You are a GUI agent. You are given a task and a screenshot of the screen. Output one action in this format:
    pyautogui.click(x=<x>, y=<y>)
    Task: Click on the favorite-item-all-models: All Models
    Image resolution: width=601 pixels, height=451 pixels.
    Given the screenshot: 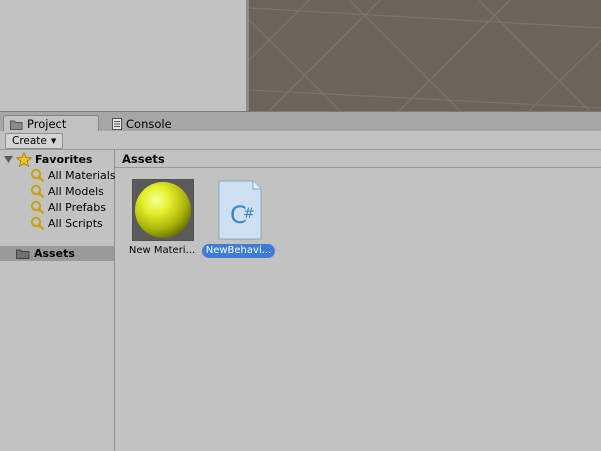 What is the action you would take?
    pyautogui.click(x=67, y=191)
    